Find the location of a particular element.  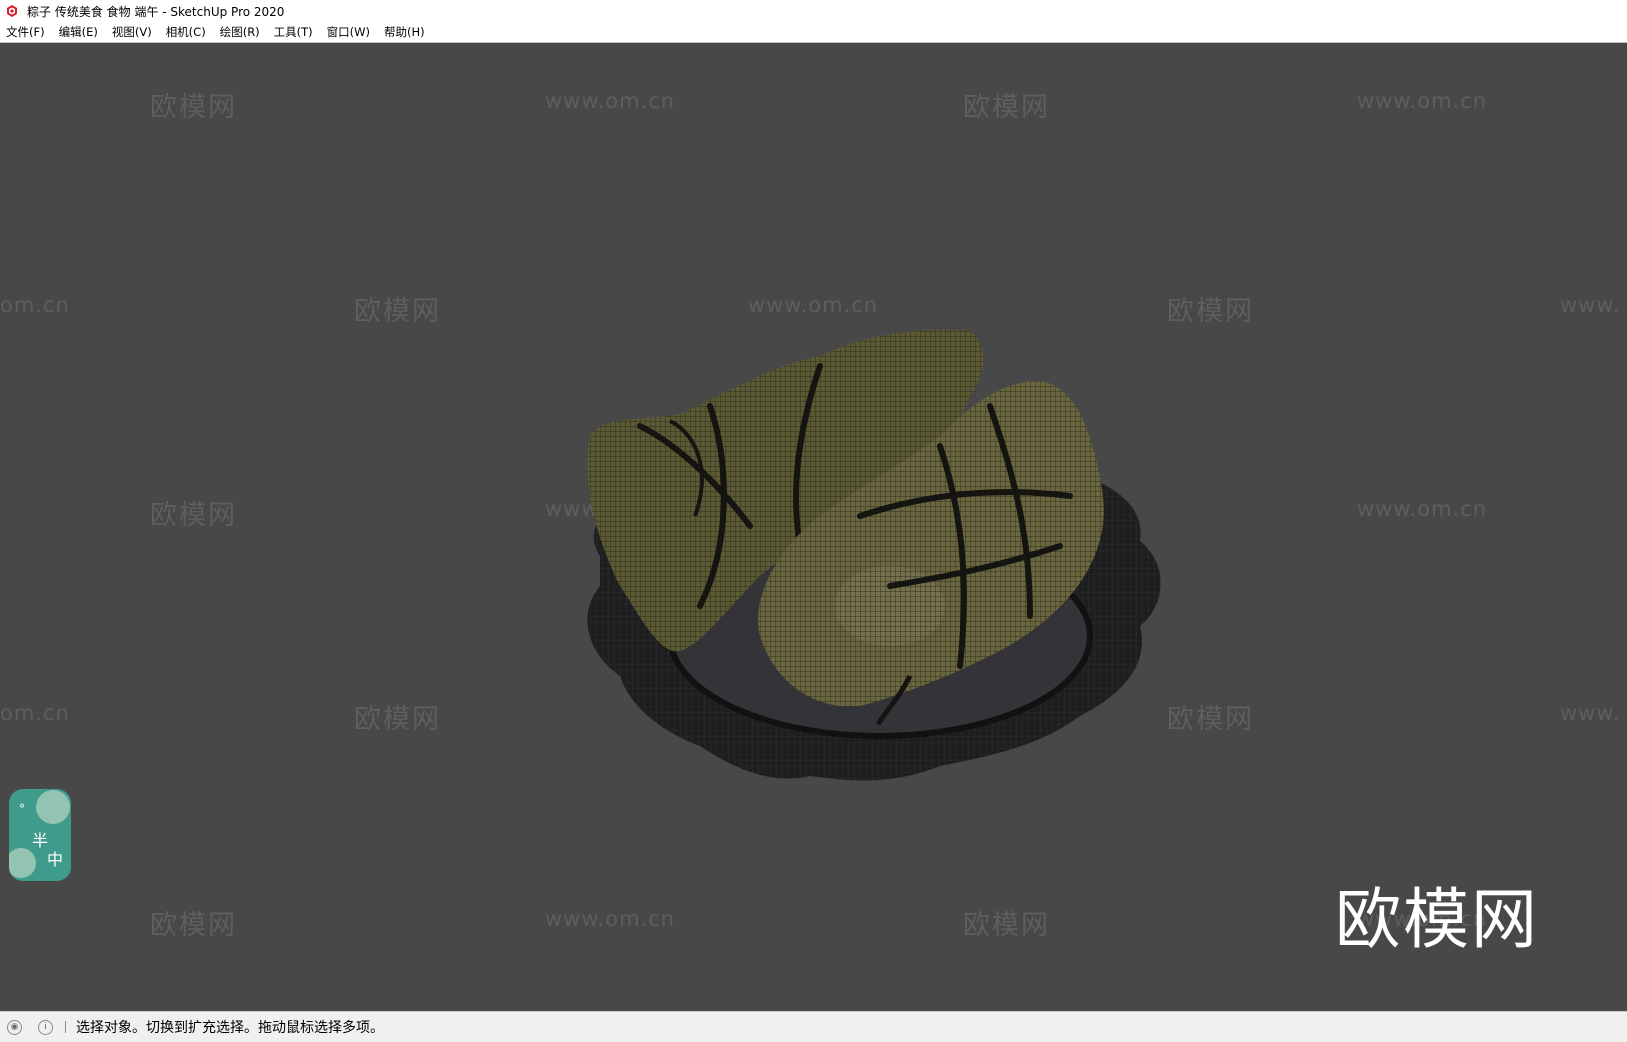

menu-file: 文件(F) is located at coordinates (26, 32).